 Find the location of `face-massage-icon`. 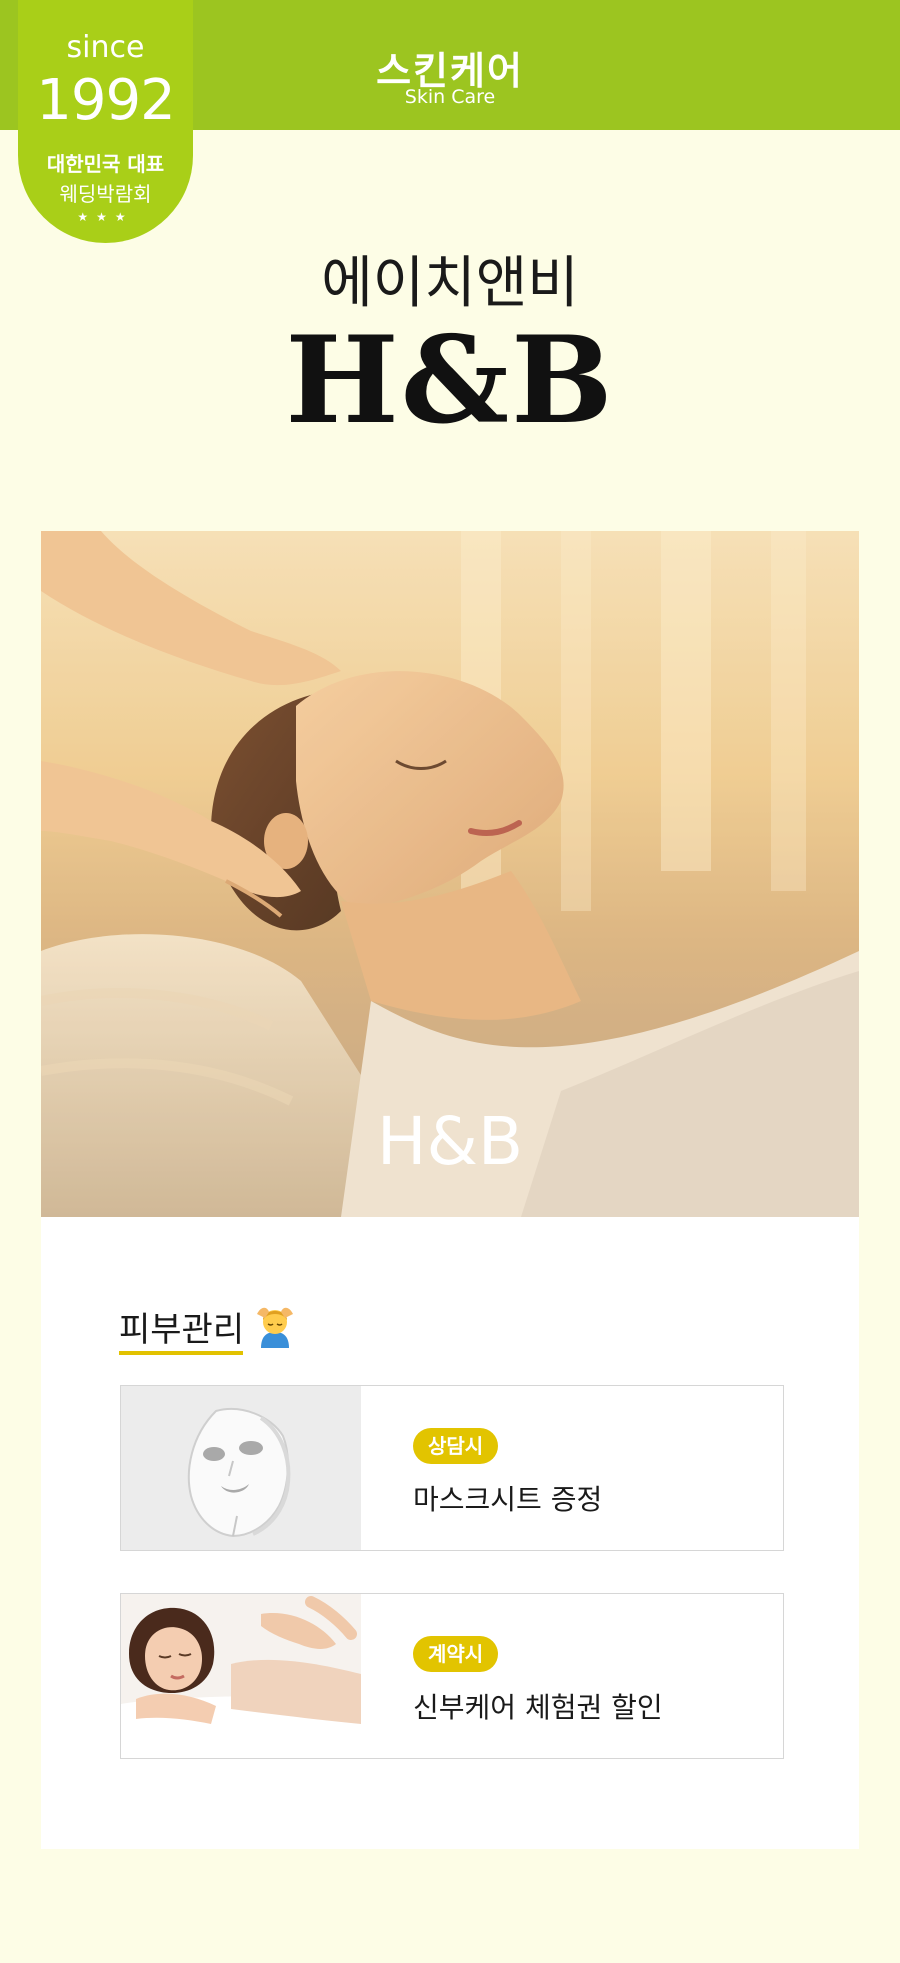

face-massage-icon is located at coordinates (275, 1324).